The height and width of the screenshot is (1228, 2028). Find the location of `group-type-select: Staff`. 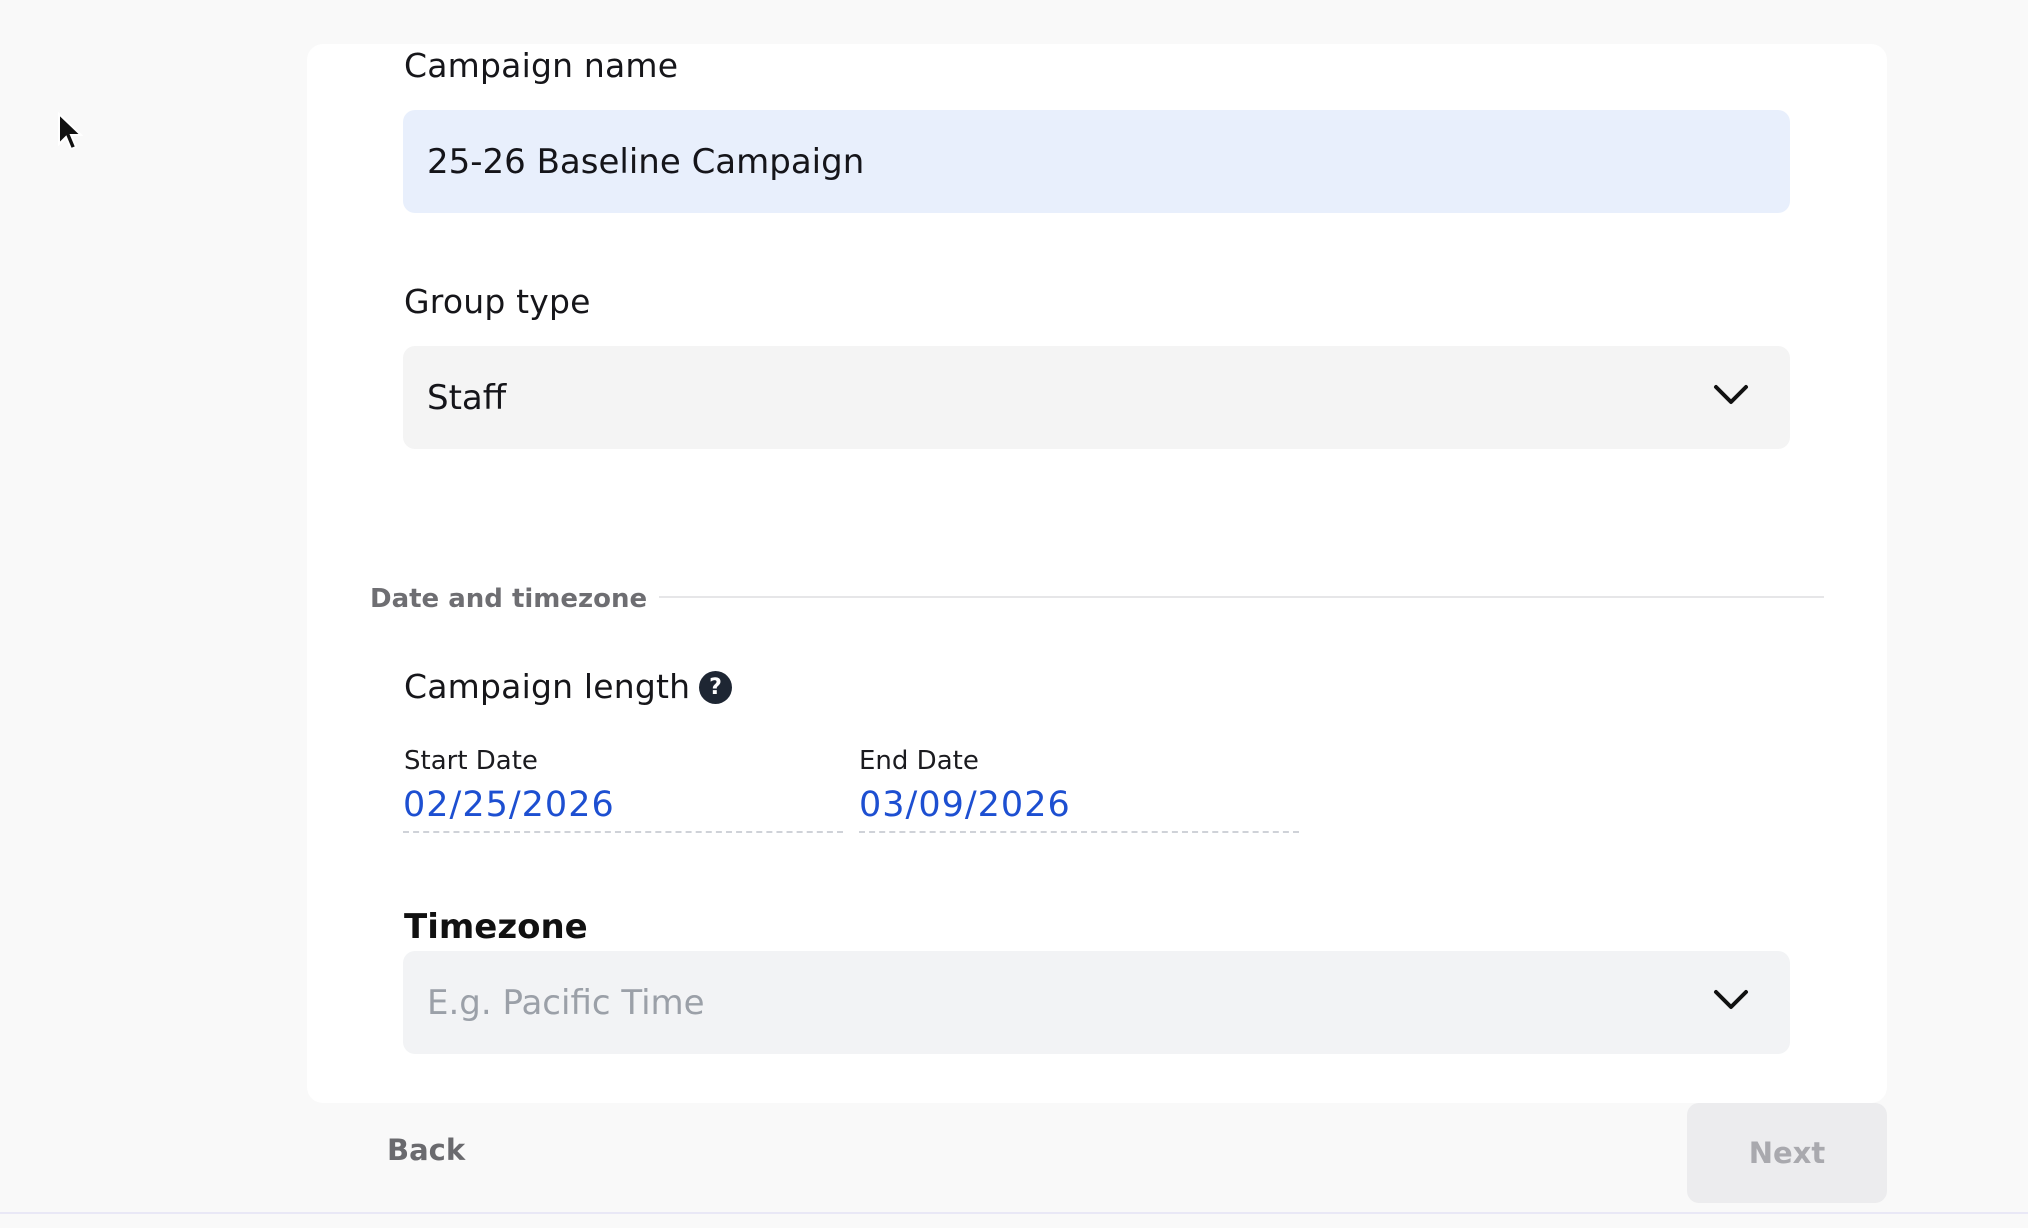

group-type-select: Staff is located at coordinates (1096, 397).